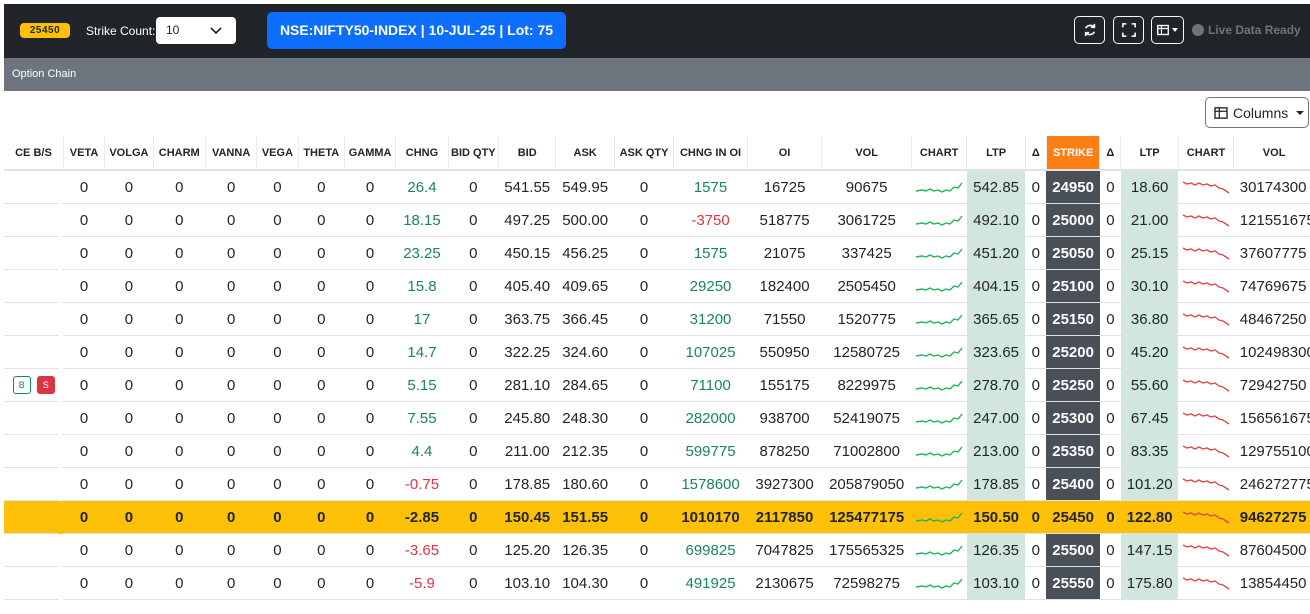 The width and height of the screenshot is (1310, 614). Describe the element at coordinates (196, 30) in the screenshot. I see `strike-count-select: 10` at that location.